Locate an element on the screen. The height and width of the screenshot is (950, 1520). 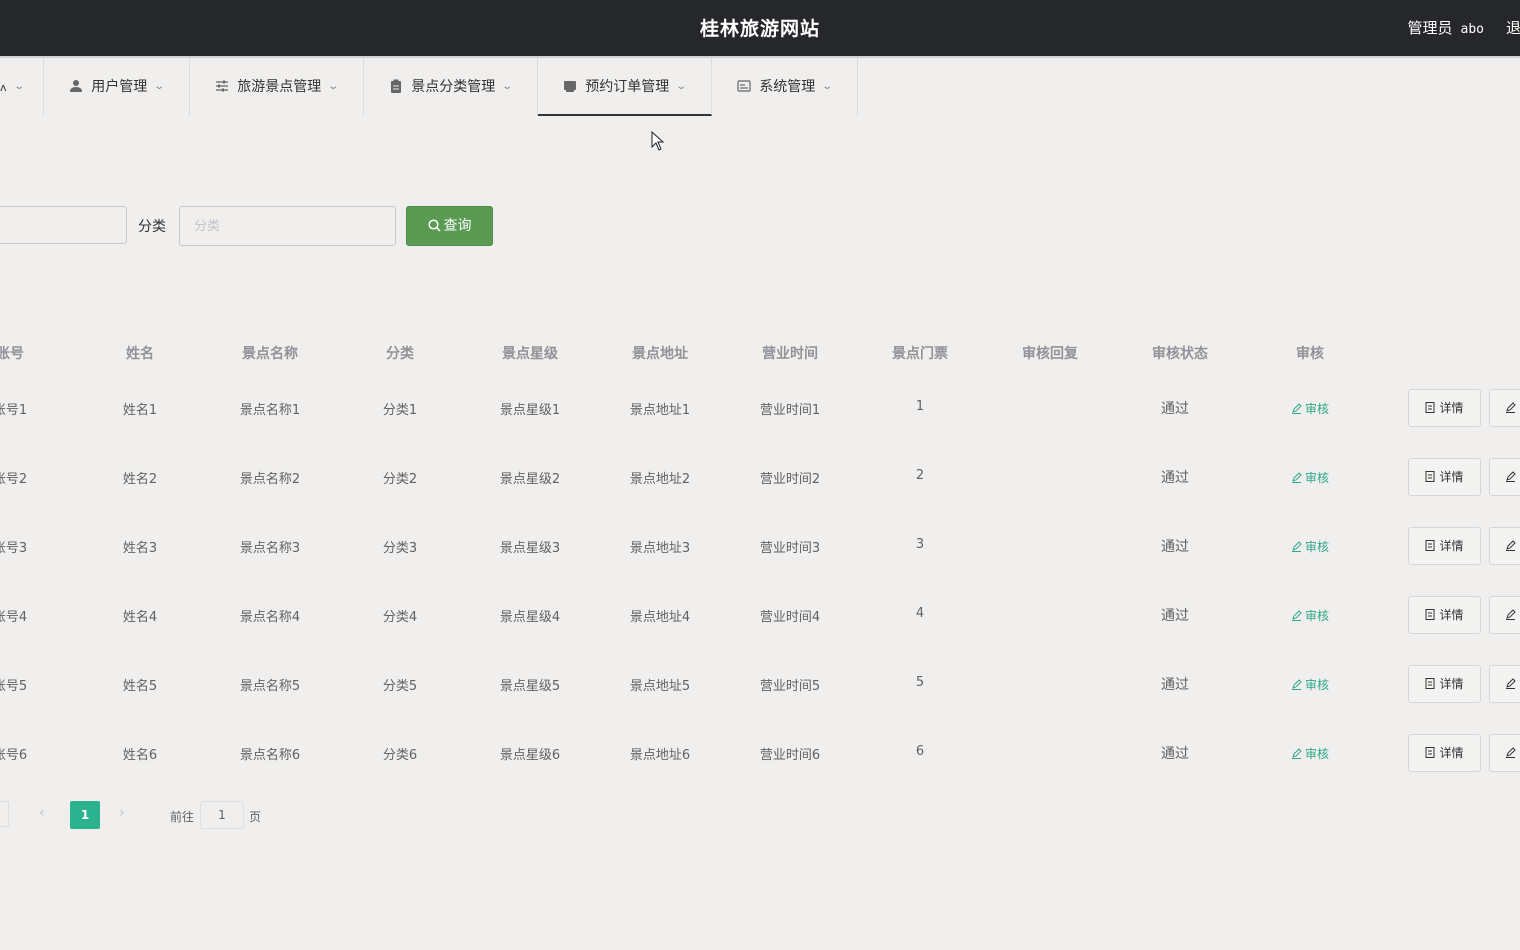
next-page-icon: › is located at coordinates (122, 813).